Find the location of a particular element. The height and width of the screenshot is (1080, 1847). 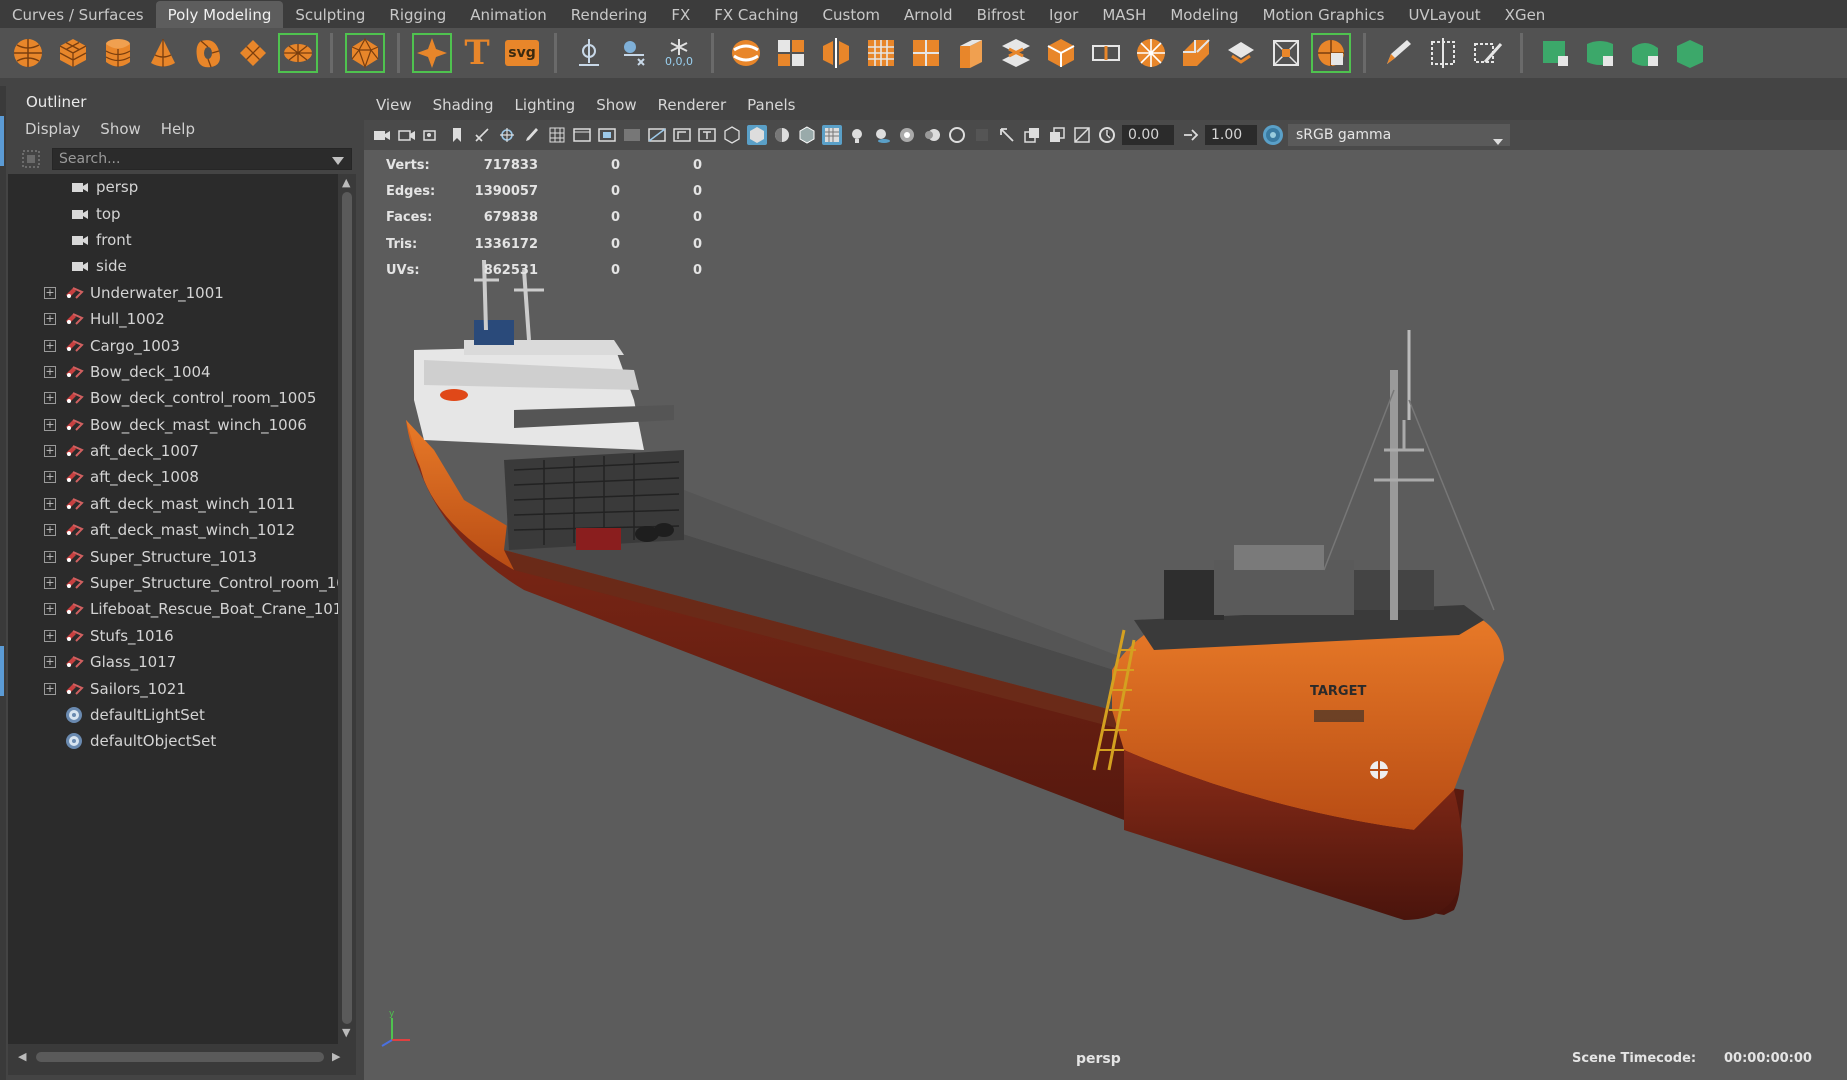

poly-torus-icon is located at coordinates (208, 53).